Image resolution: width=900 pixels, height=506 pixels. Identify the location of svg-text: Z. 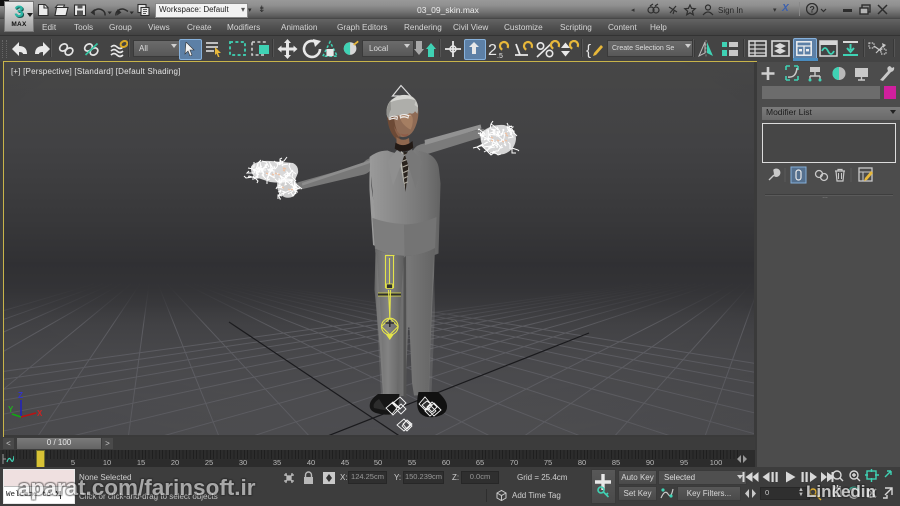
(20, 395).